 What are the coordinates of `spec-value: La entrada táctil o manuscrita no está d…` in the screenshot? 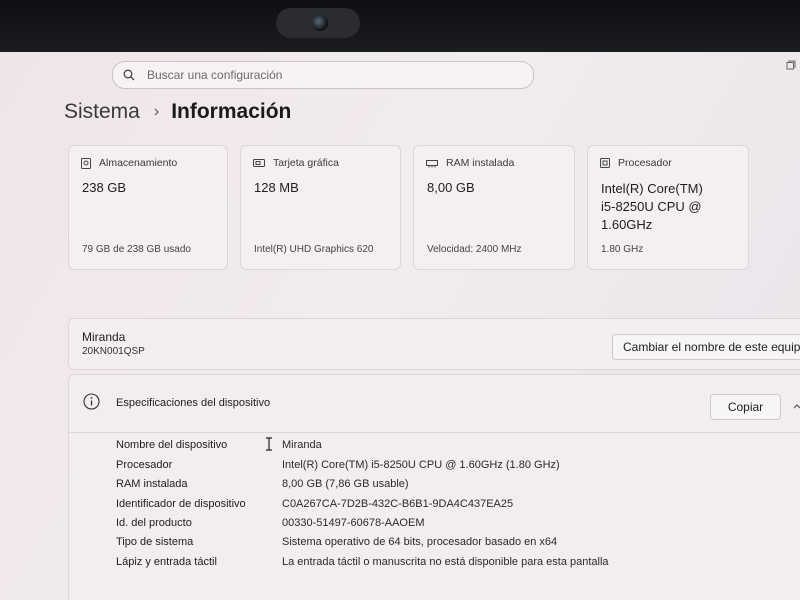 It's located at (445, 562).